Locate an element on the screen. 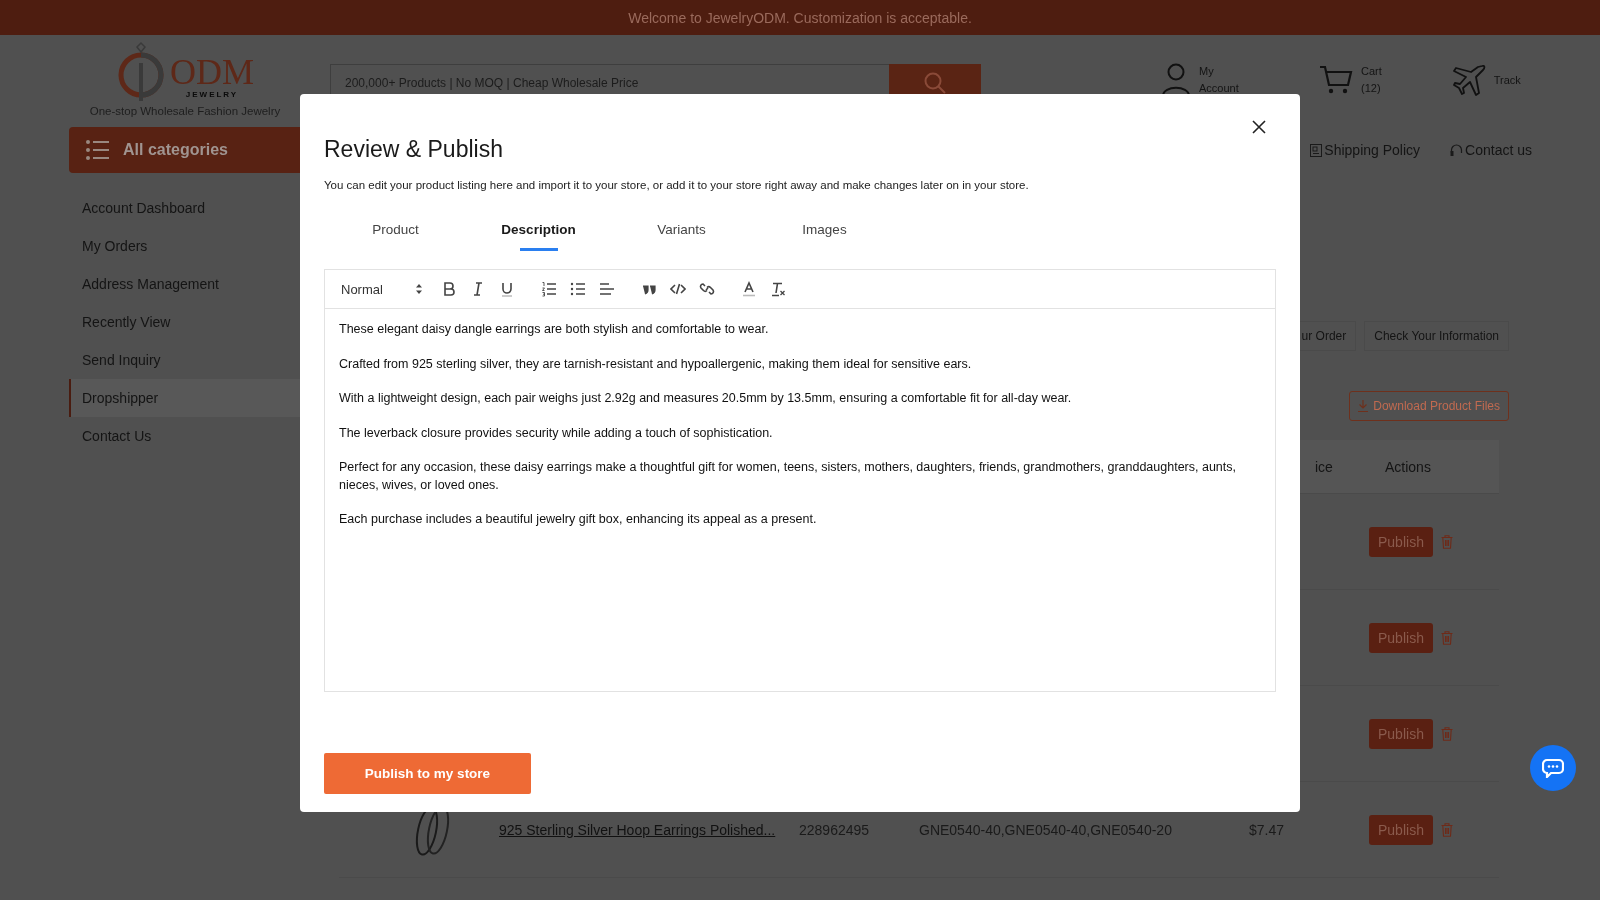  chat-button is located at coordinates (1553, 768).